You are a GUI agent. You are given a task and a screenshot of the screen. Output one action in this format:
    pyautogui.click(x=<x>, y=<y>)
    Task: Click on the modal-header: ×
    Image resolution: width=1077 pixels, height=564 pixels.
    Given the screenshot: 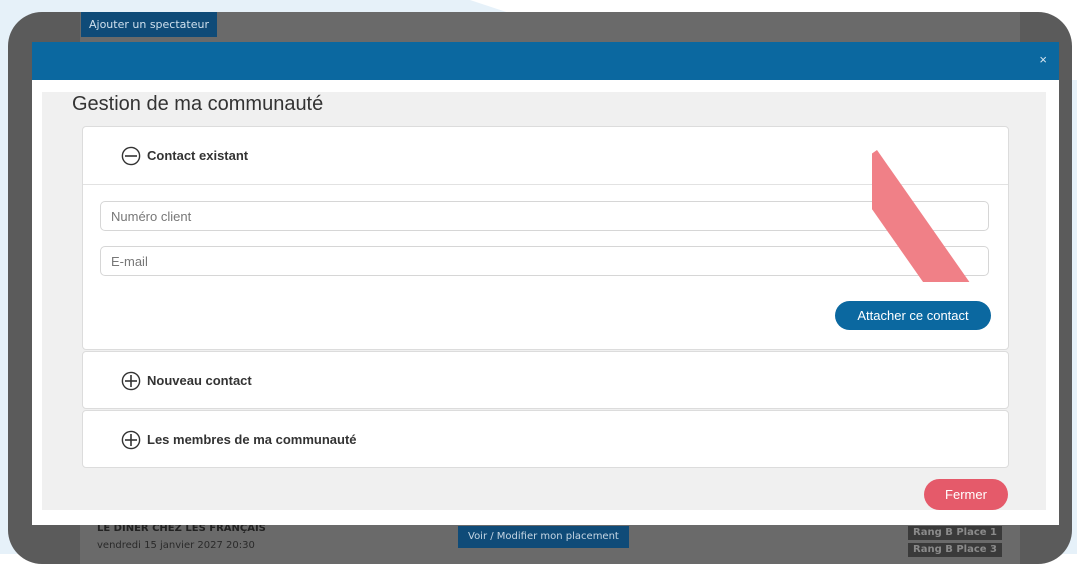 What is the action you would take?
    pyautogui.click(x=545, y=61)
    